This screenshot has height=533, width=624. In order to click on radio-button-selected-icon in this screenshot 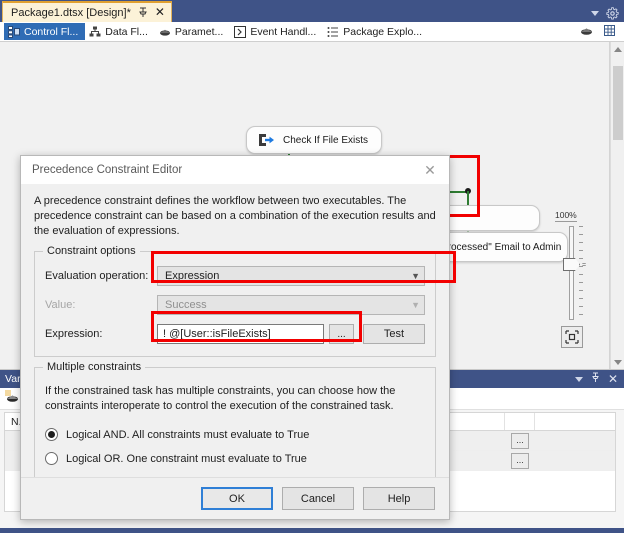, I will do `click(51, 434)`.